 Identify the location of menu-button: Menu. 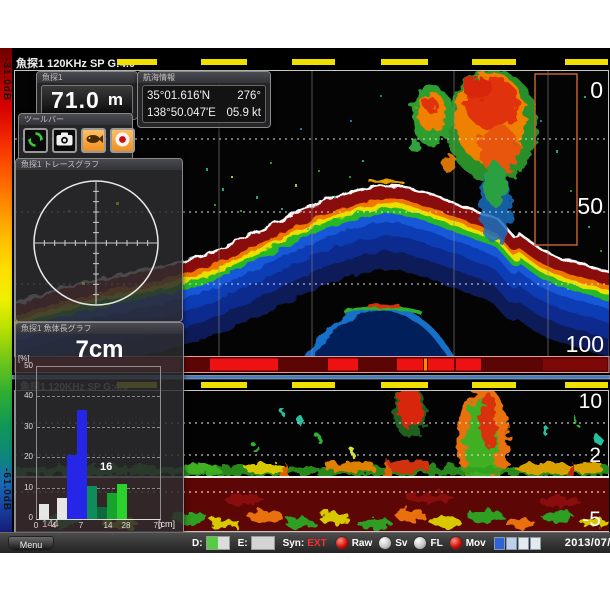
(31, 543).